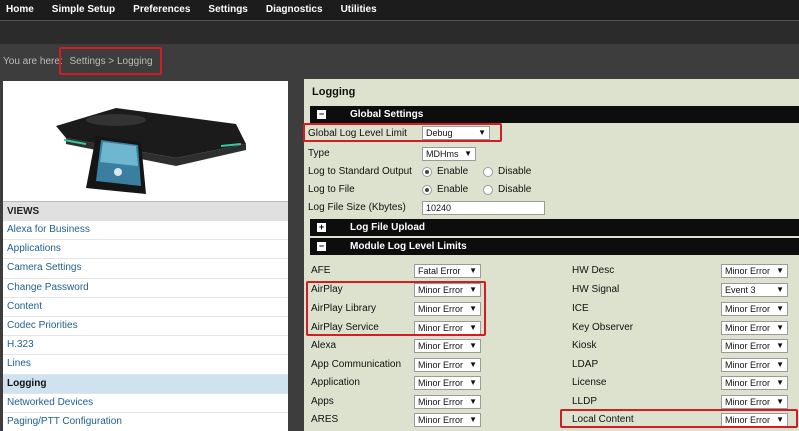  Describe the element at coordinates (679, 418) in the screenshot. I see `local-content-highlight` at that location.